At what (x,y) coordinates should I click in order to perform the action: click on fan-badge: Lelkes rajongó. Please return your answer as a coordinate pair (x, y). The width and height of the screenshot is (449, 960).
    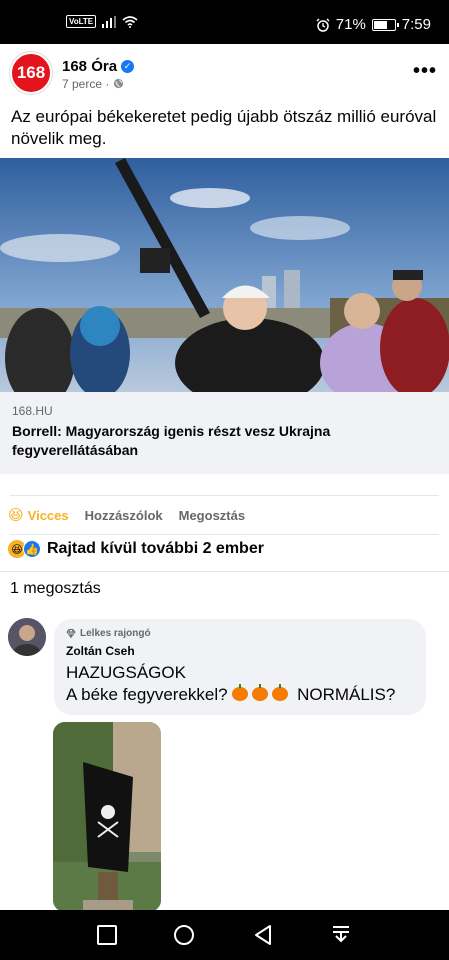
    Looking at the image, I should click on (240, 633).